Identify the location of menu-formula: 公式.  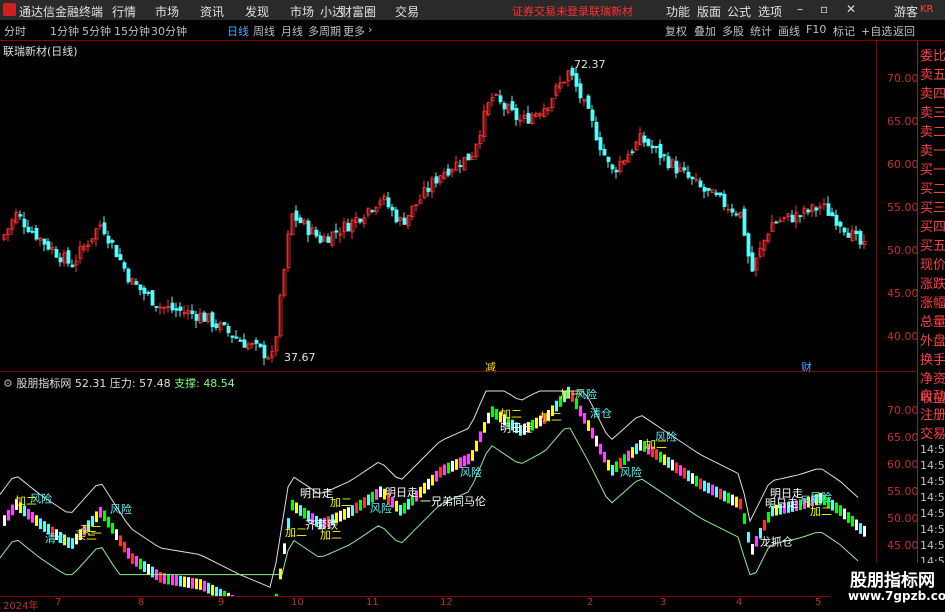
(739, 11).